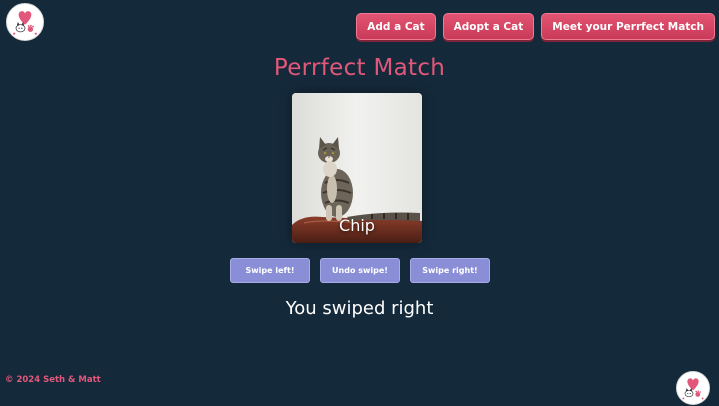 This screenshot has width=719, height=406. I want to click on adopt-cat-button: Adopt a Cat, so click(488, 26).